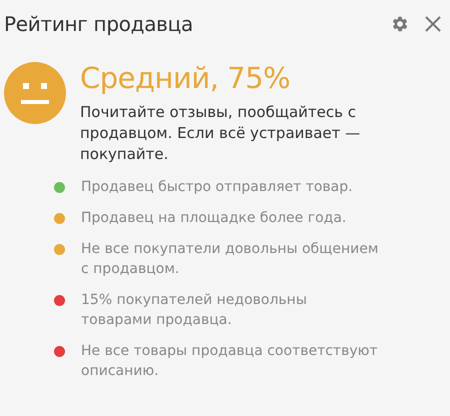 The image size is (450, 416). Describe the element at coordinates (230, 259) in the screenshot. I see `factor-text: Не все покупатели довольны общением с продавцом.` at that location.